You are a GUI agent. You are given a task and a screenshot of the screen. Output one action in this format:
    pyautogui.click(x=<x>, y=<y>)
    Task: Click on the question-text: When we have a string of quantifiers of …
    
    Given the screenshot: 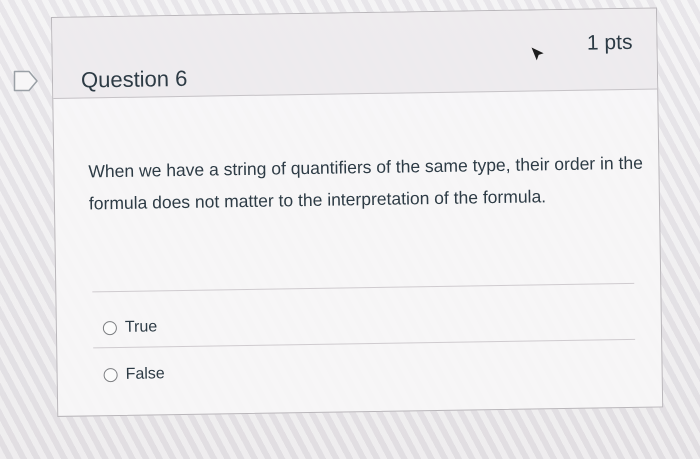 What is the action you would take?
    pyautogui.click(x=365, y=183)
    